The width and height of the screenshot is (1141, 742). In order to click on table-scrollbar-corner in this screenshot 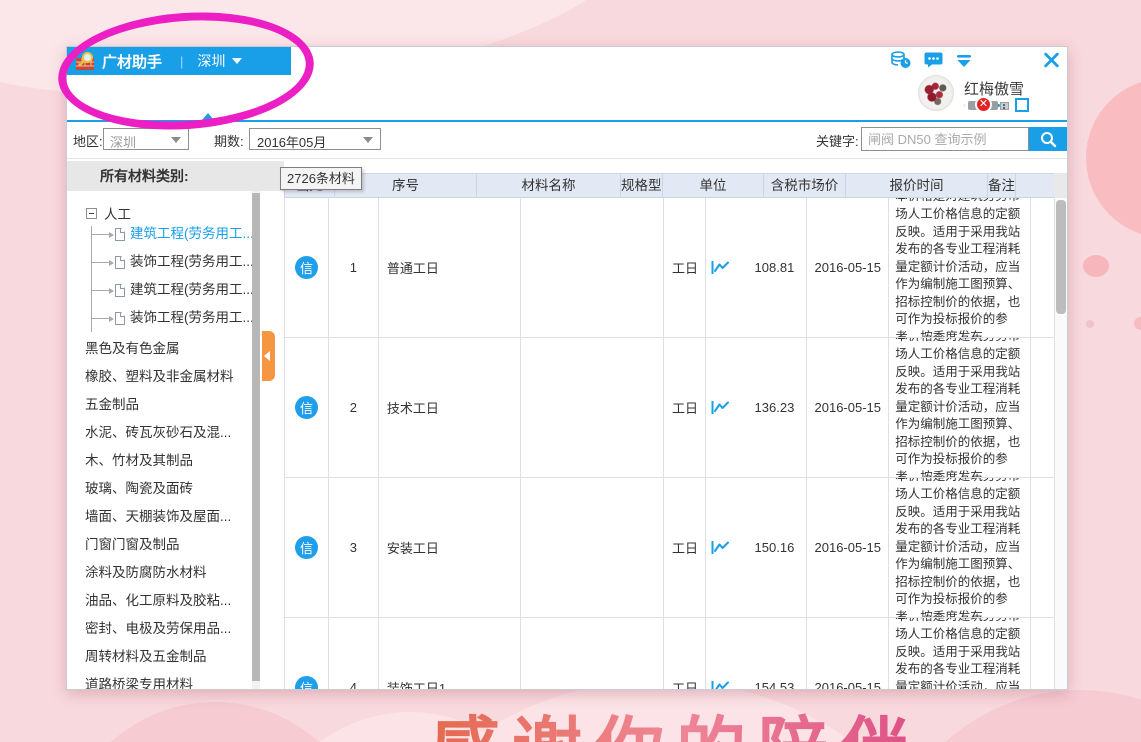, I will do `click(1060, 185)`.